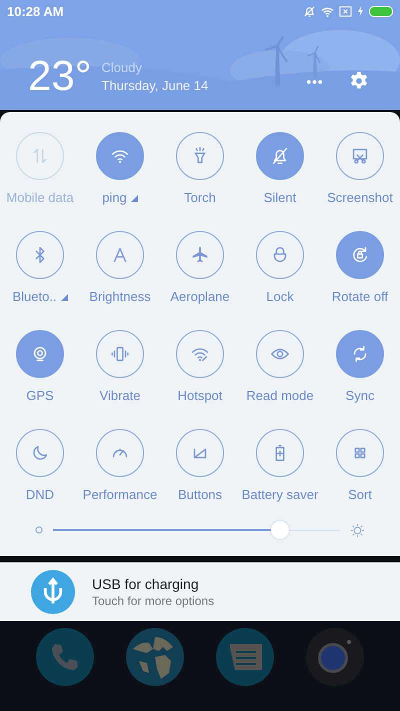 This screenshot has height=711, width=400. I want to click on phone-icon, so click(65, 657).